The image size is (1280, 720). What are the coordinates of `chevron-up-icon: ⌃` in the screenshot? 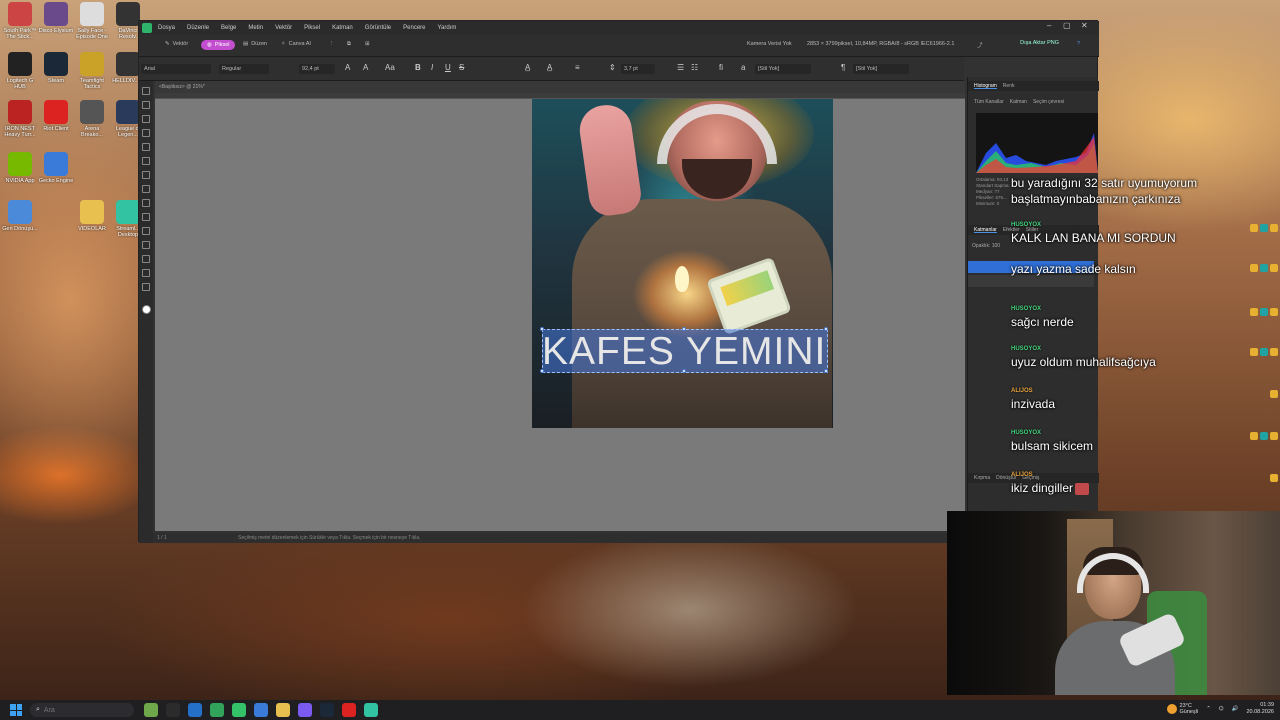 It's located at (1208, 709).